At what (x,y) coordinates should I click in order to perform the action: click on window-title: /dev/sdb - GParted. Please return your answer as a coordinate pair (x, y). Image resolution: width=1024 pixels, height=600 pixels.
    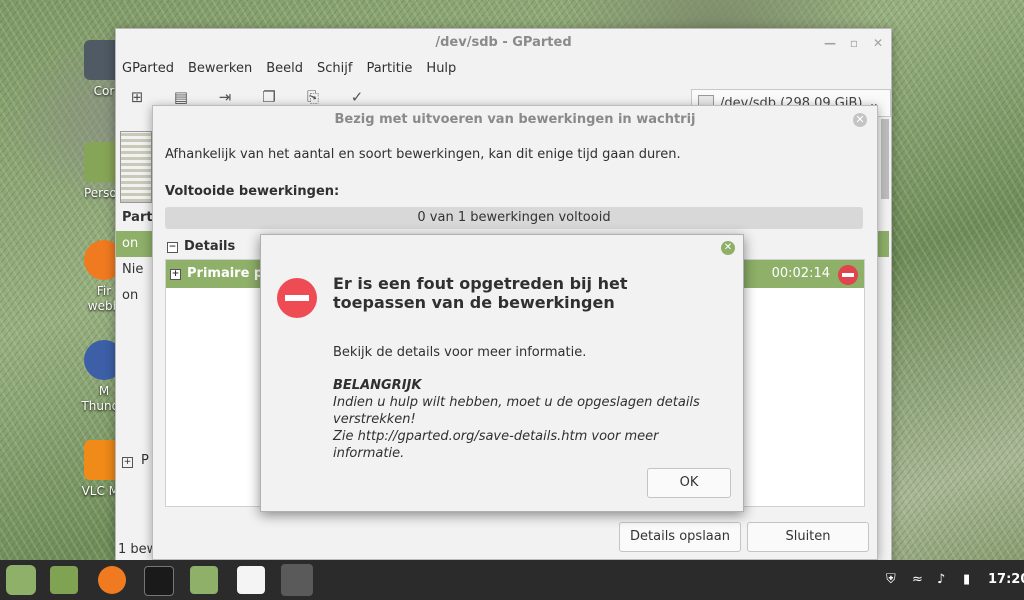
    Looking at the image, I should click on (503, 42).